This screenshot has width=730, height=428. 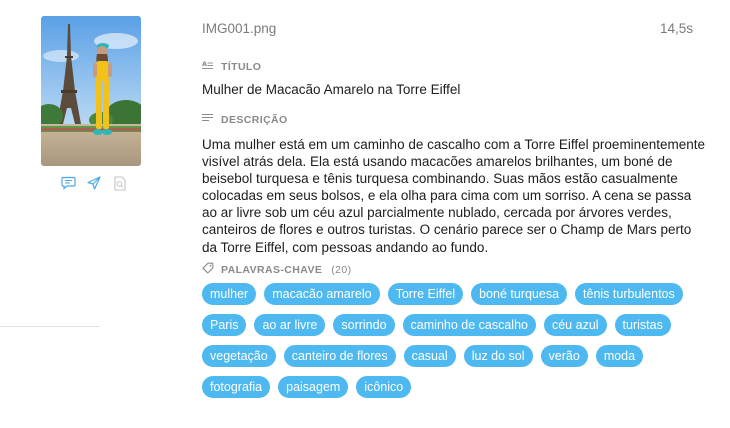 What do you see at coordinates (384, 387) in the screenshot?
I see `keyword-chip: icônico` at bounding box center [384, 387].